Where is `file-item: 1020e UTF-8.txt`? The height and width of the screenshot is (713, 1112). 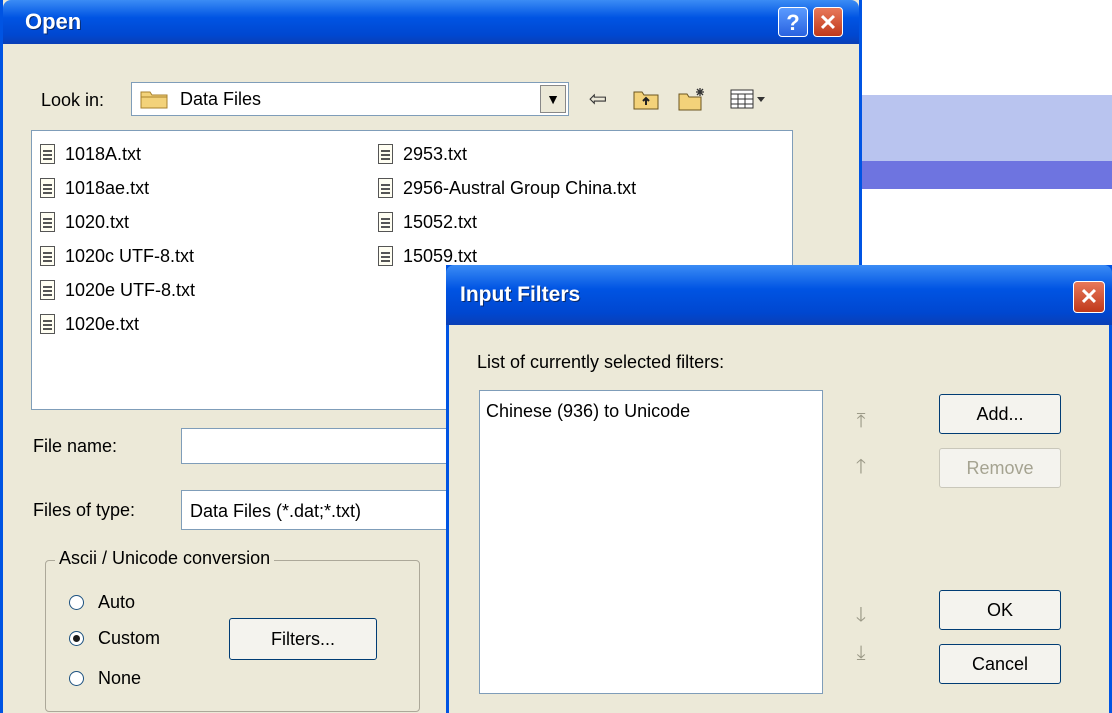 file-item: 1020e UTF-8.txt is located at coordinates (117, 292).